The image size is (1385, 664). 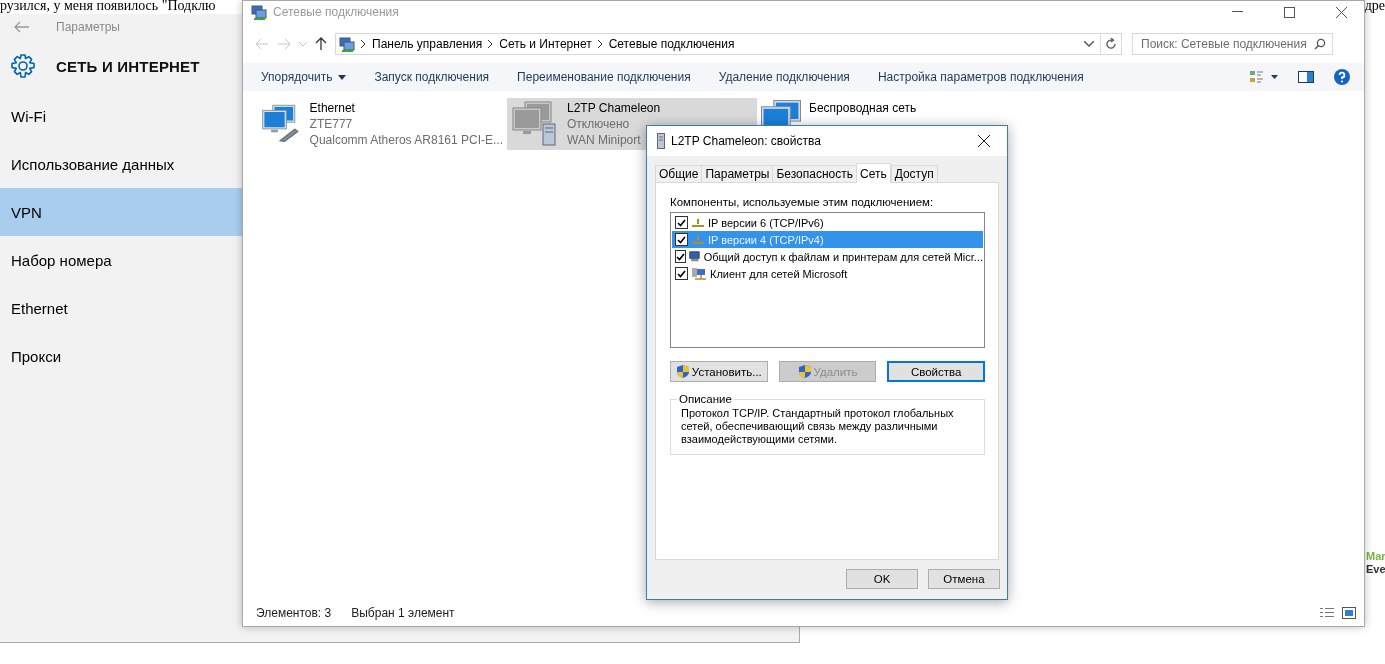 What do you see at coordinates (705, 399) in the screenshot?
I see `group-title: Описание` at bounding box center [705, 399].